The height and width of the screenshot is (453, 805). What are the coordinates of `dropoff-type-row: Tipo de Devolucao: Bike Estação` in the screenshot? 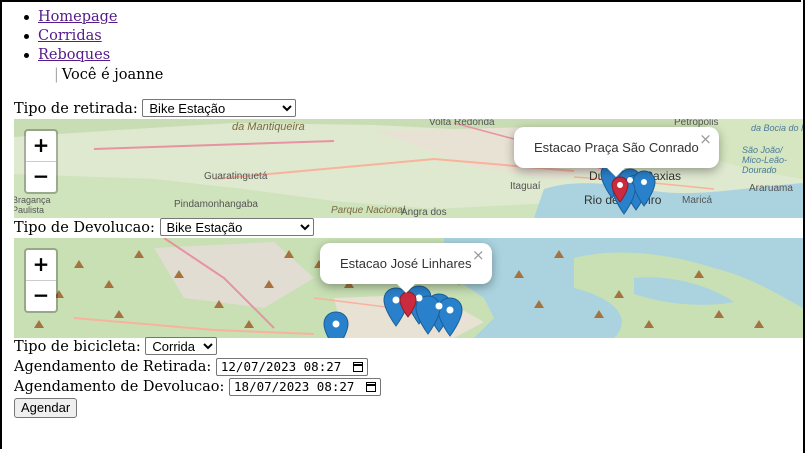 It's located at (164, 228).